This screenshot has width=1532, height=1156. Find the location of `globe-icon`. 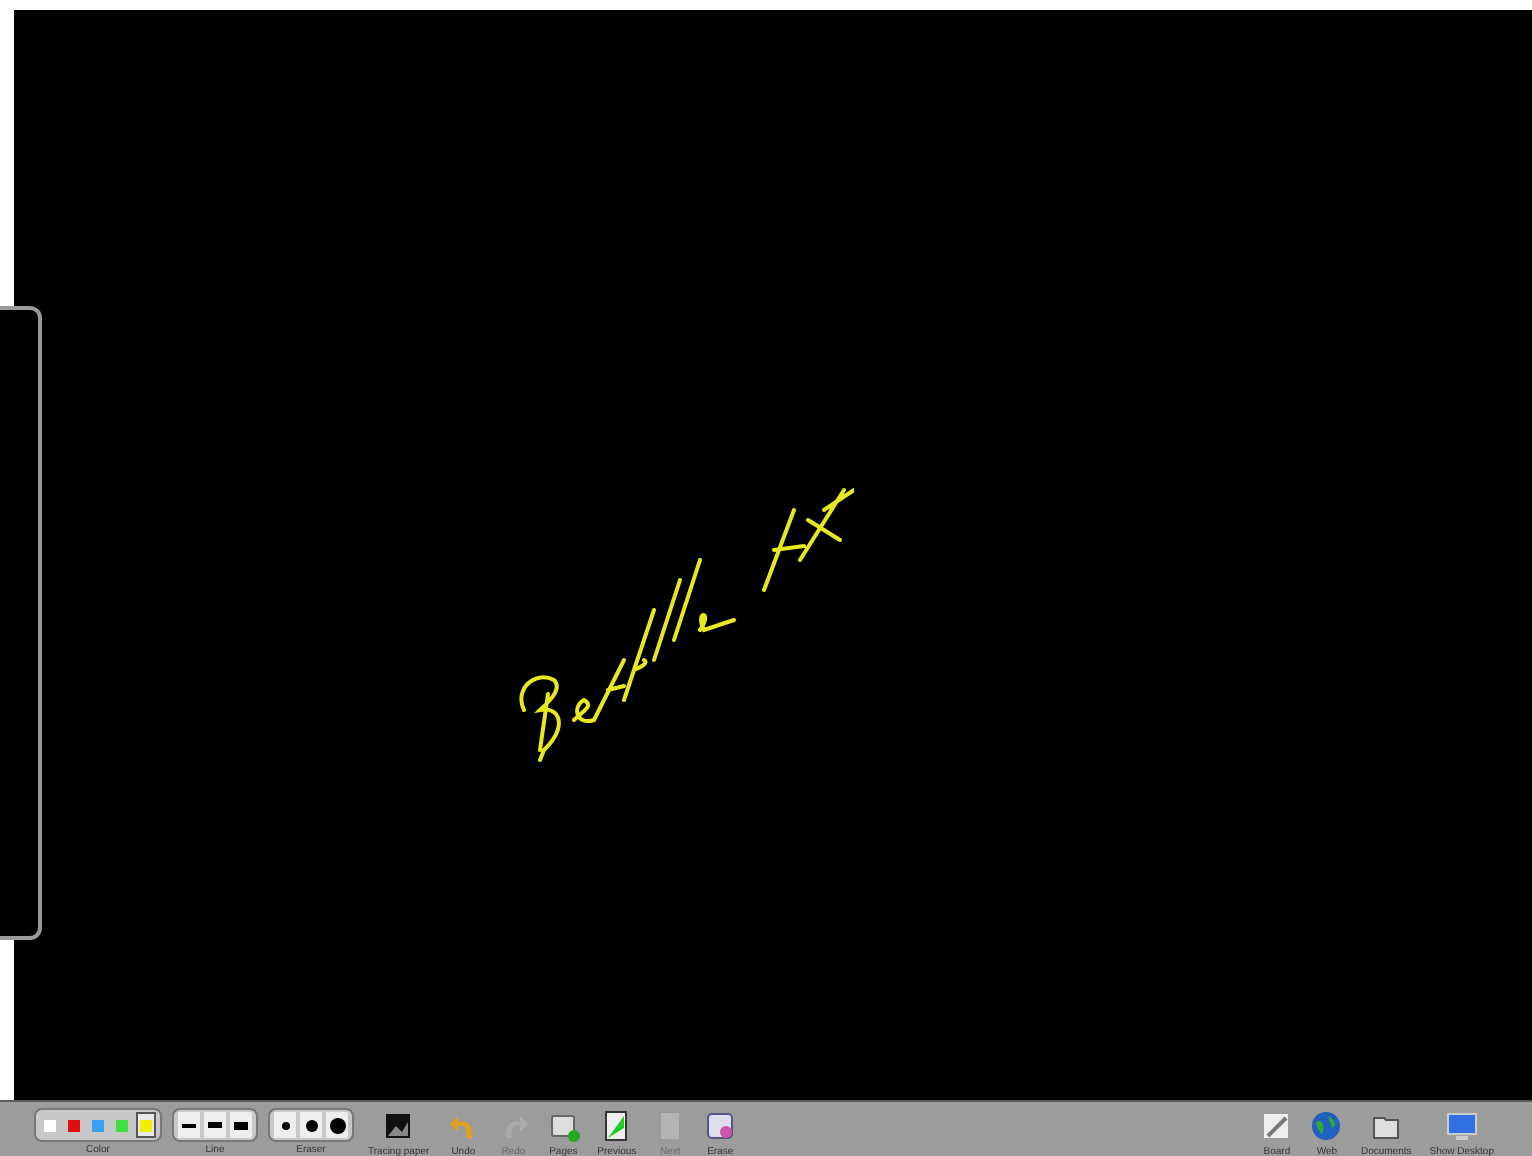

globe-icon is located at coordinates (1326, 1126).